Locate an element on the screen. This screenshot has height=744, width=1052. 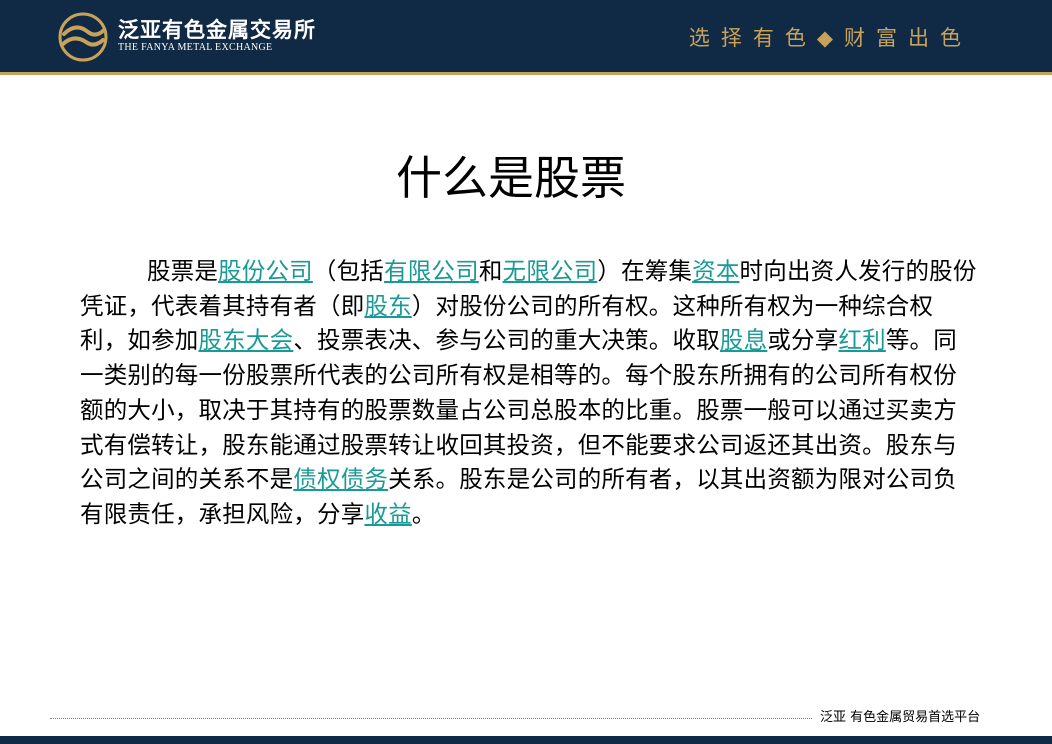
paragraph-text: 和 is located at coordinates (490, 271).